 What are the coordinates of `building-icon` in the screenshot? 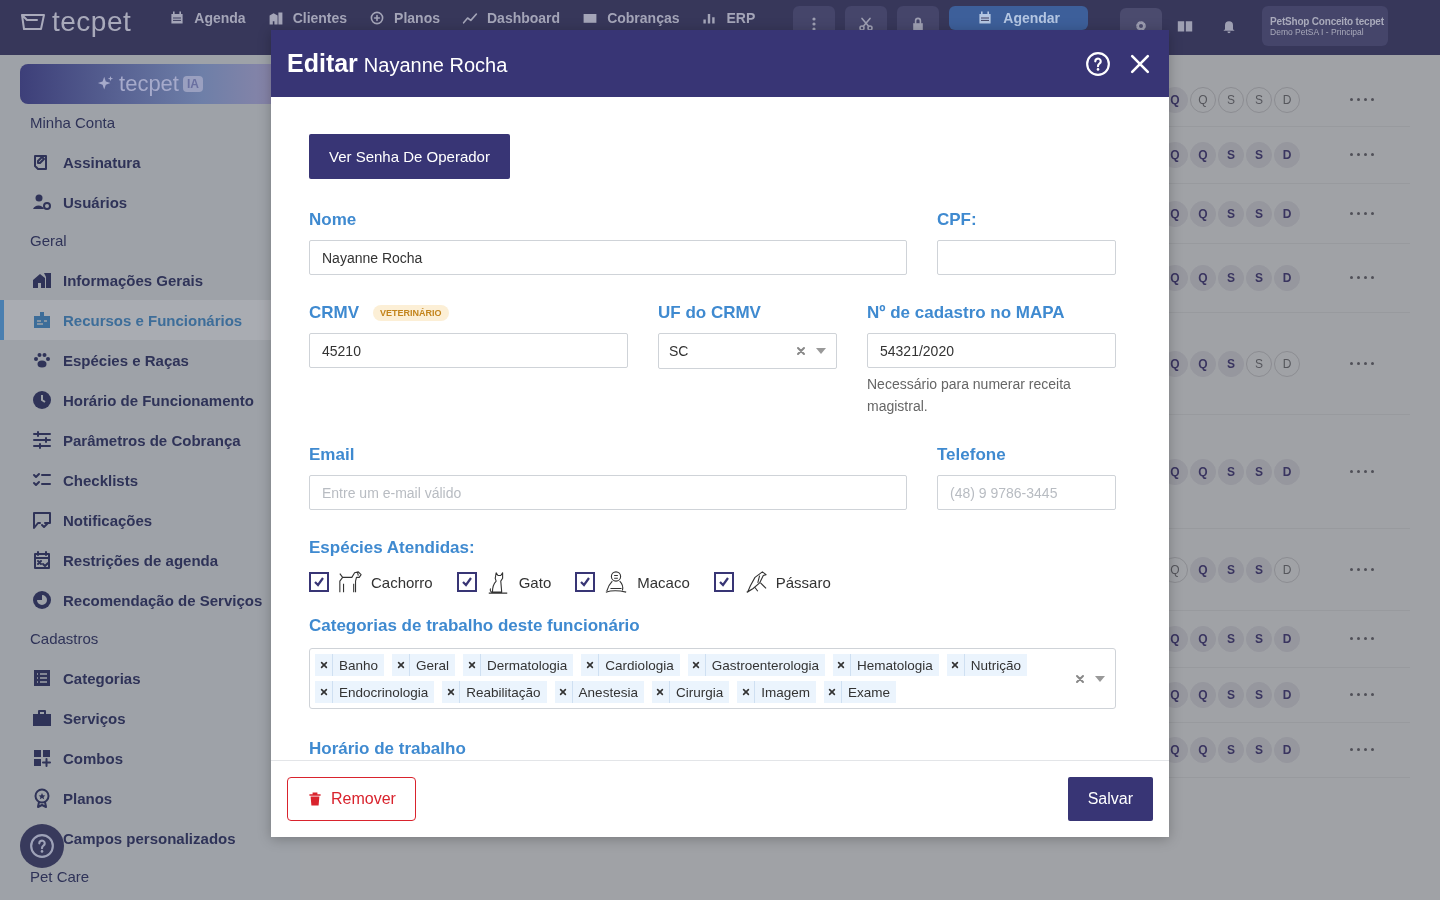 It's located at (42, 280).